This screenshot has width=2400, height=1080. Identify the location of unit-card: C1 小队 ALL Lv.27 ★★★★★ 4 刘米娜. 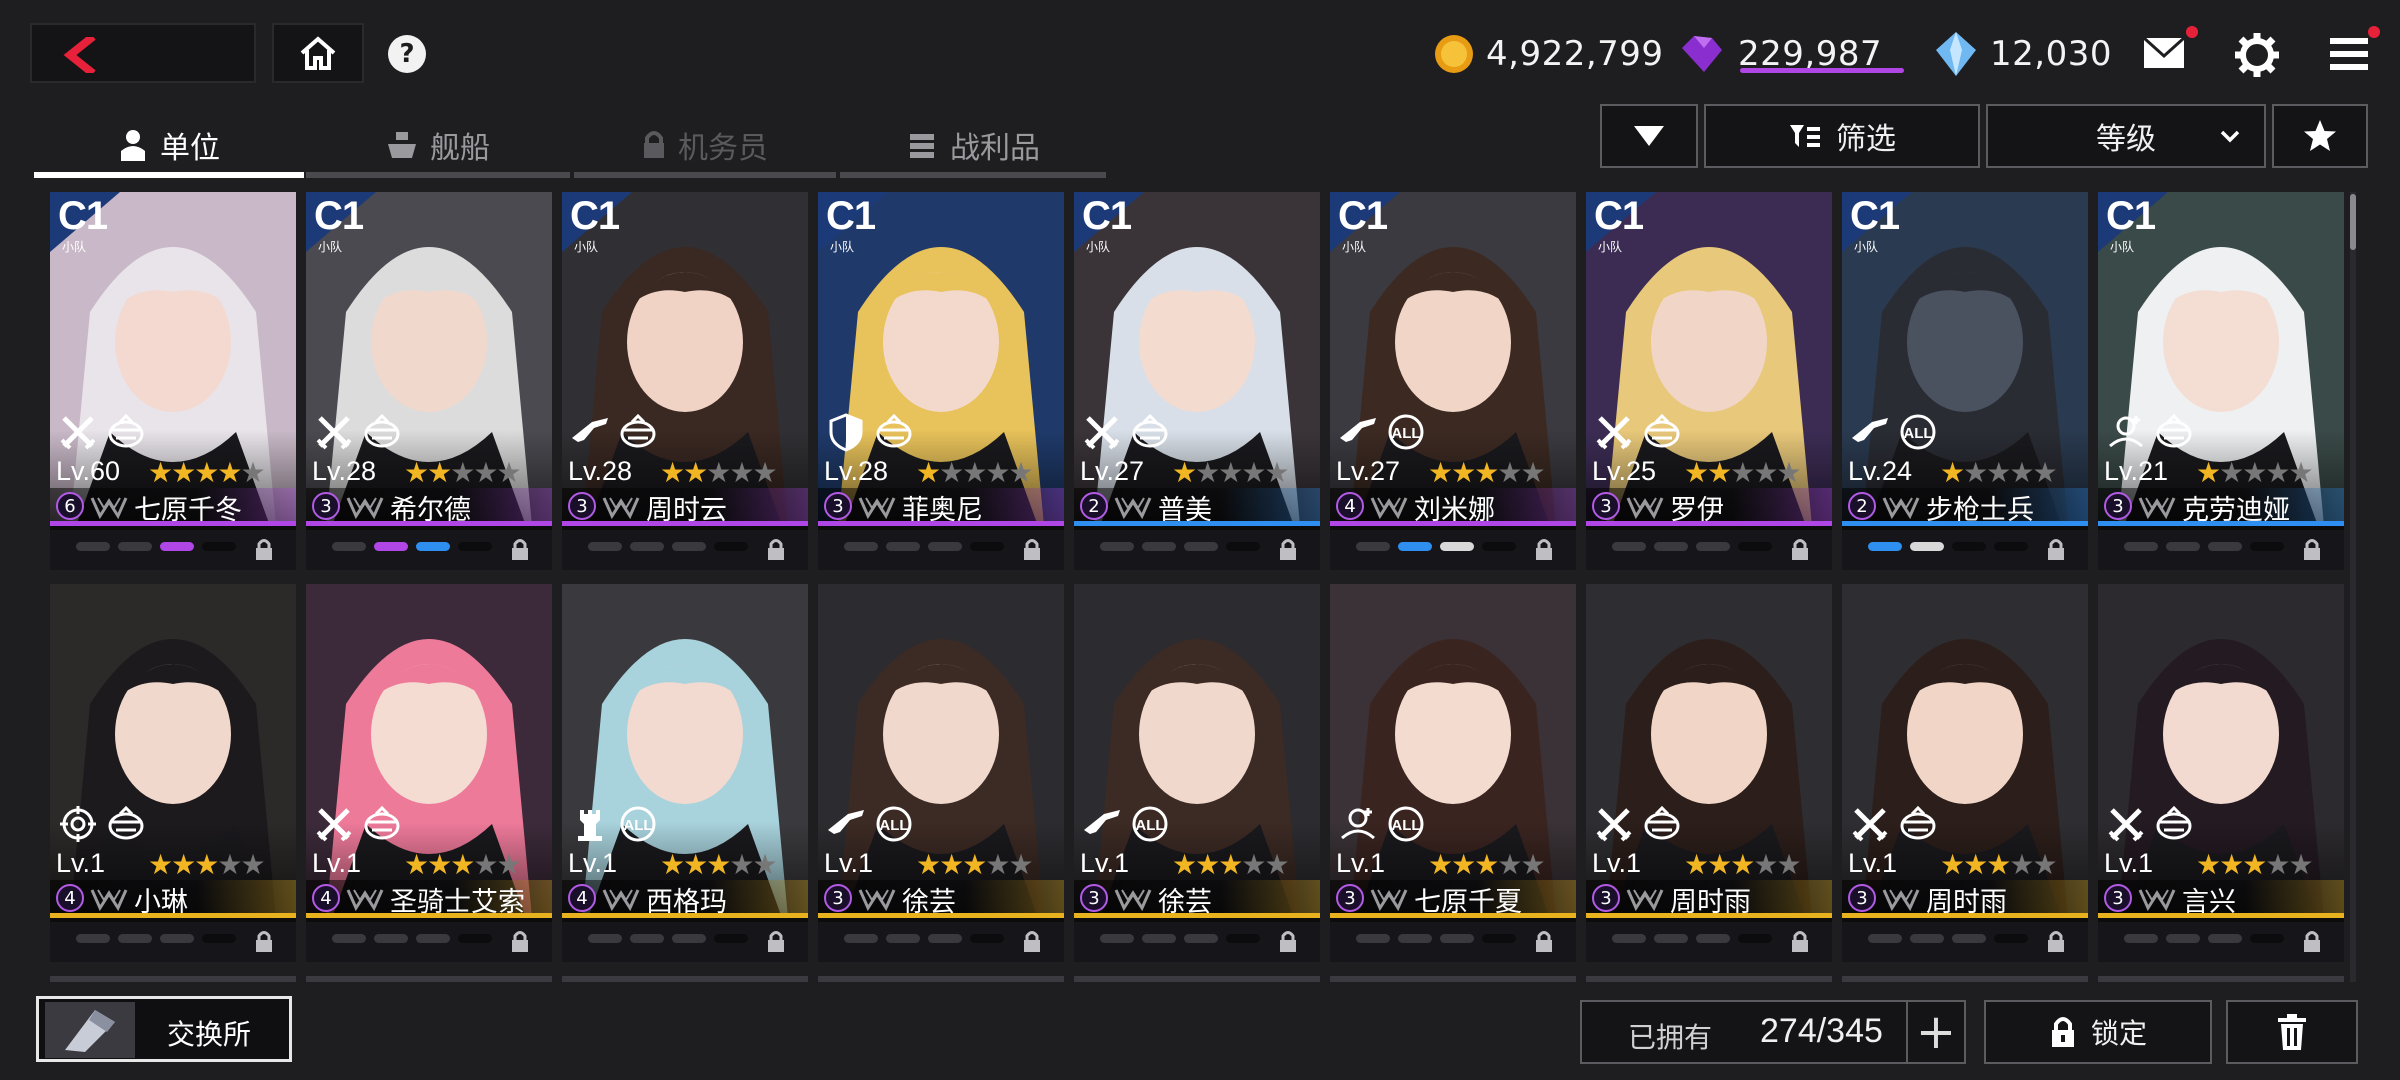
(1453, 381).